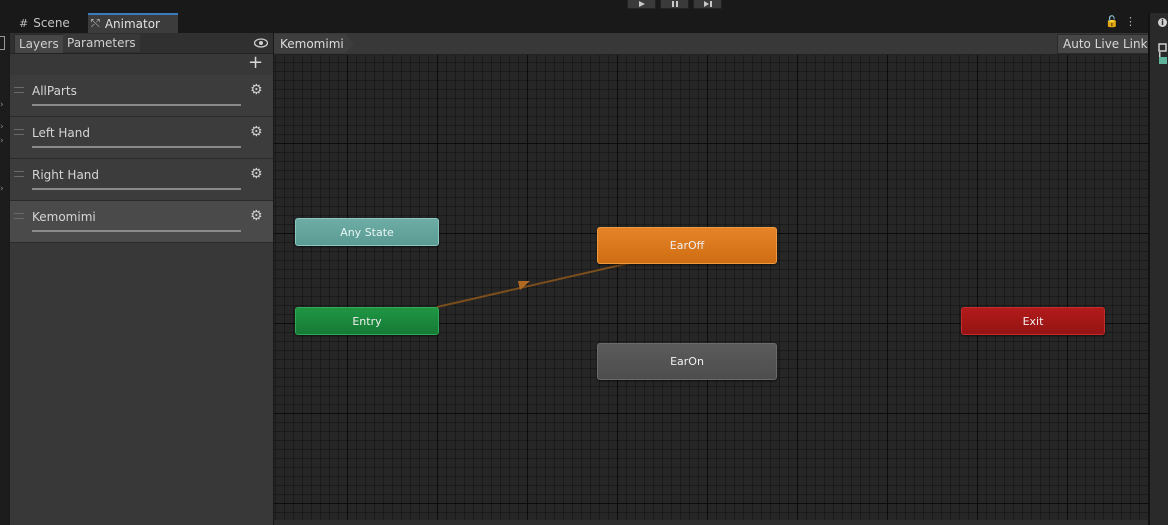 This screenshot has width=1168, height=525. I want to click on info-icon: i, so click(1162, 22).